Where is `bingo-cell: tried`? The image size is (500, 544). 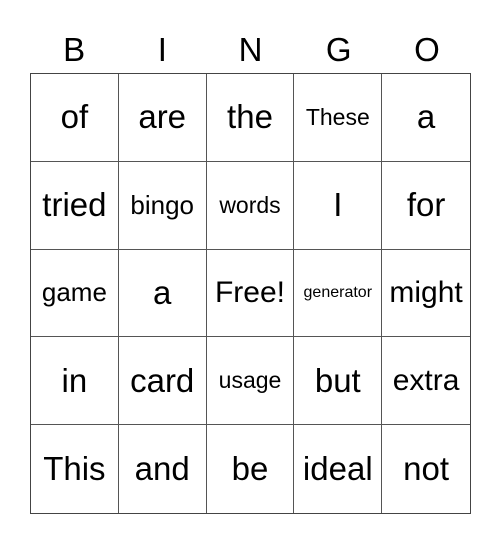 bingo-cell: tried is located at coordinates (75, 205).